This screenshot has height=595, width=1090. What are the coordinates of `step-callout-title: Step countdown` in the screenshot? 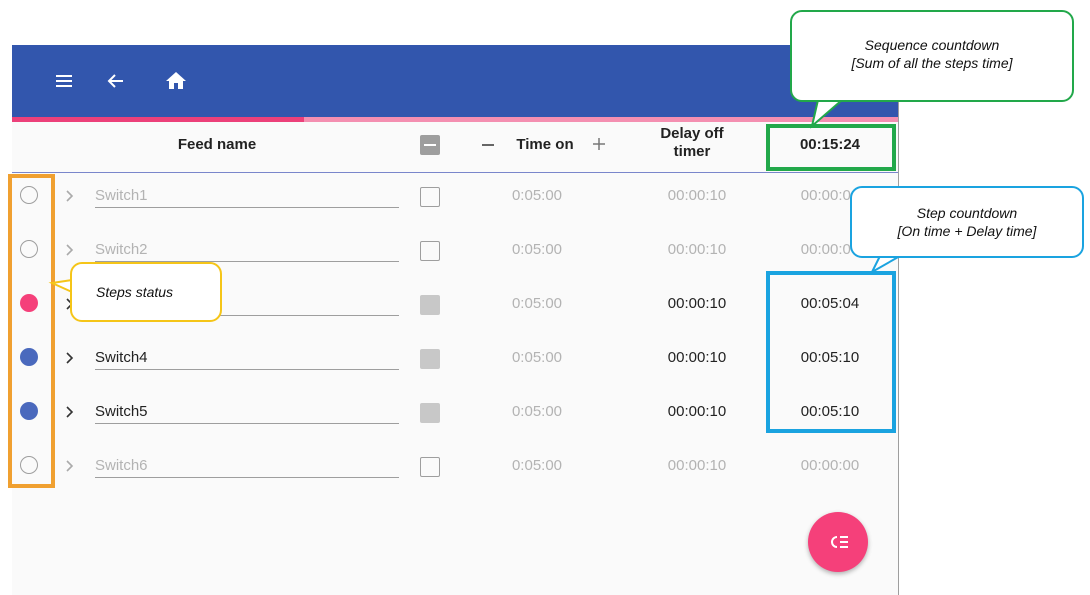 It's located at (967, 213).